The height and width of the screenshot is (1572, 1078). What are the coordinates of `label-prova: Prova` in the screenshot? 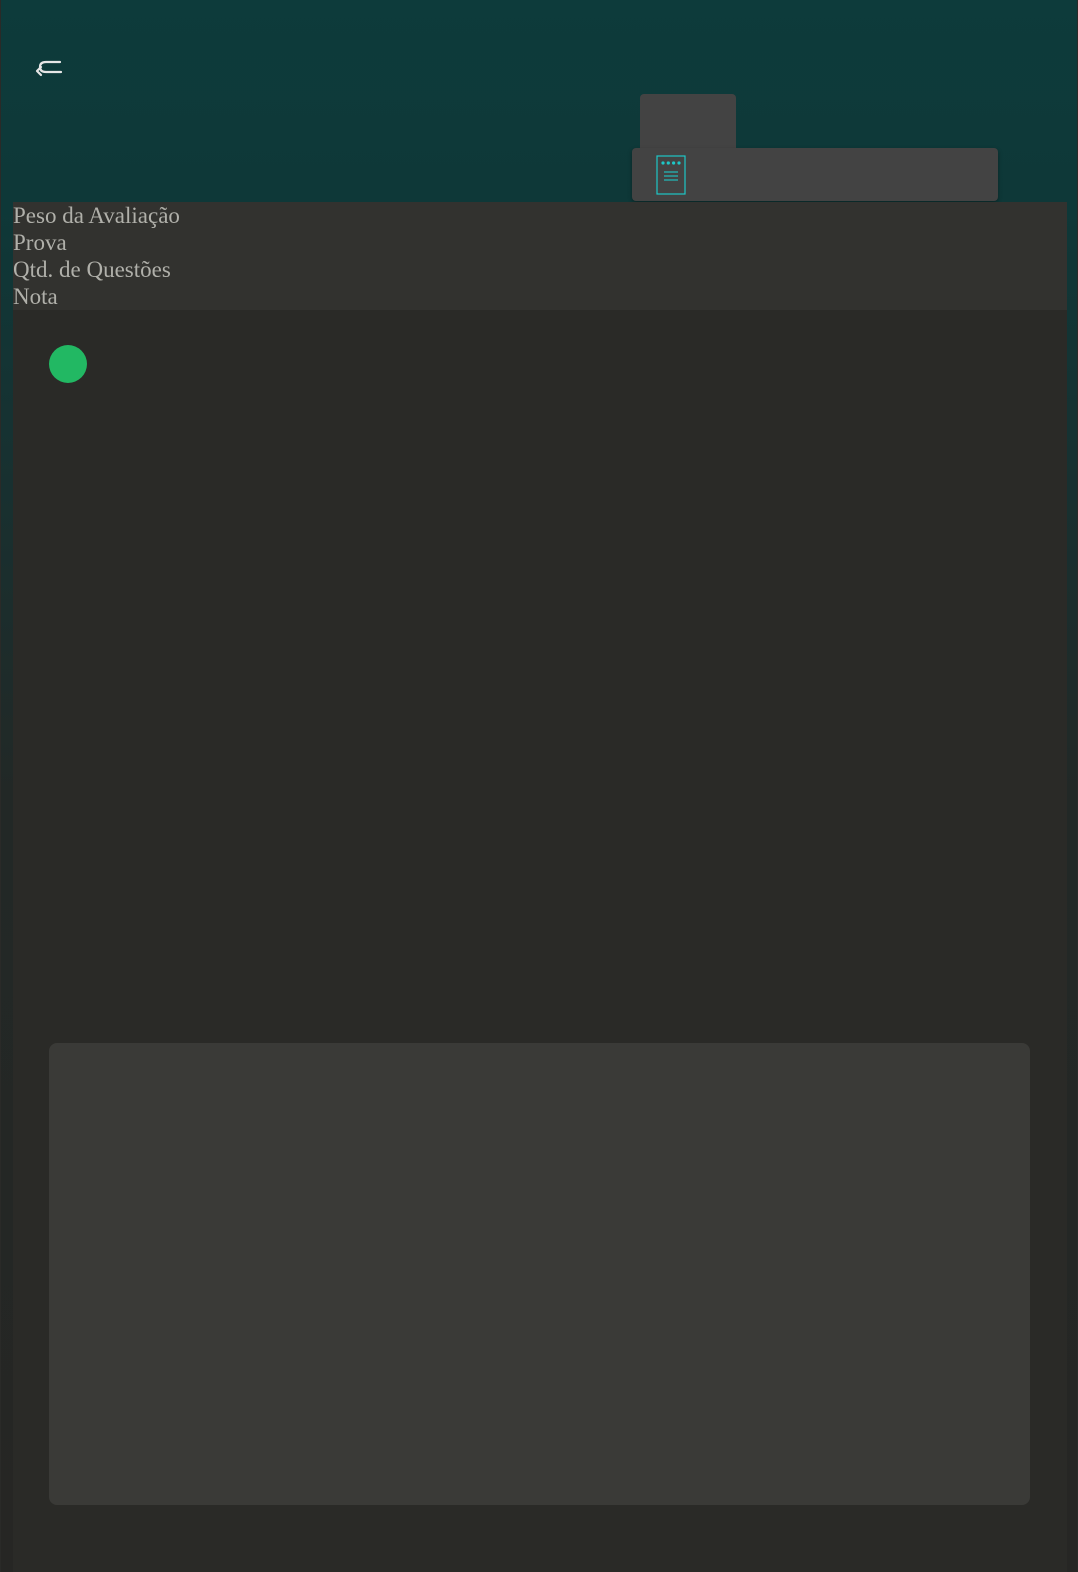 It's located at (40, 242).